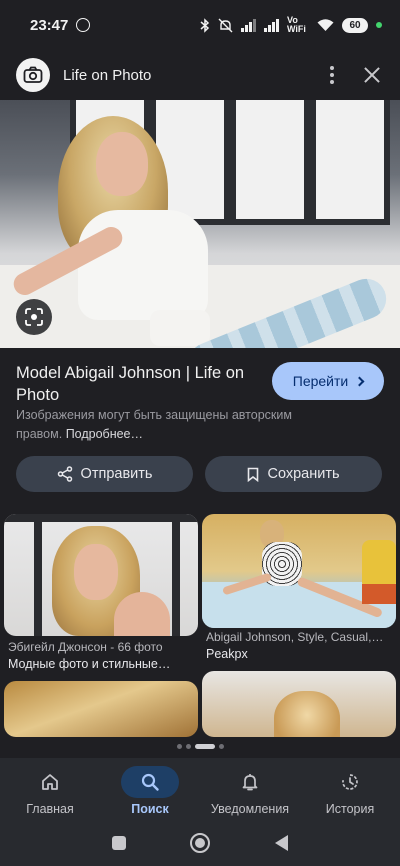  Describe the element at coordinates (355, 25) in the screenshot. I see `battery-indicator: 60` at that location.